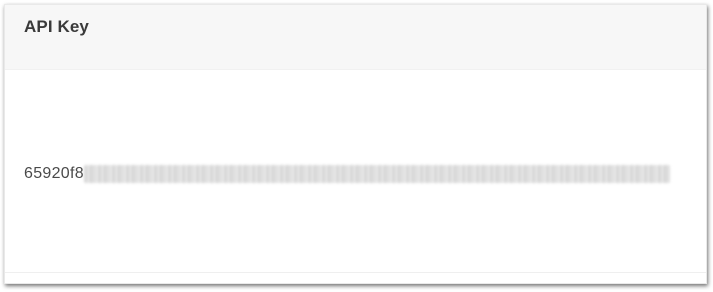 This screenshot has height=292, width=713. I want to click on api-key-redacted-blur, so click(376, 174).